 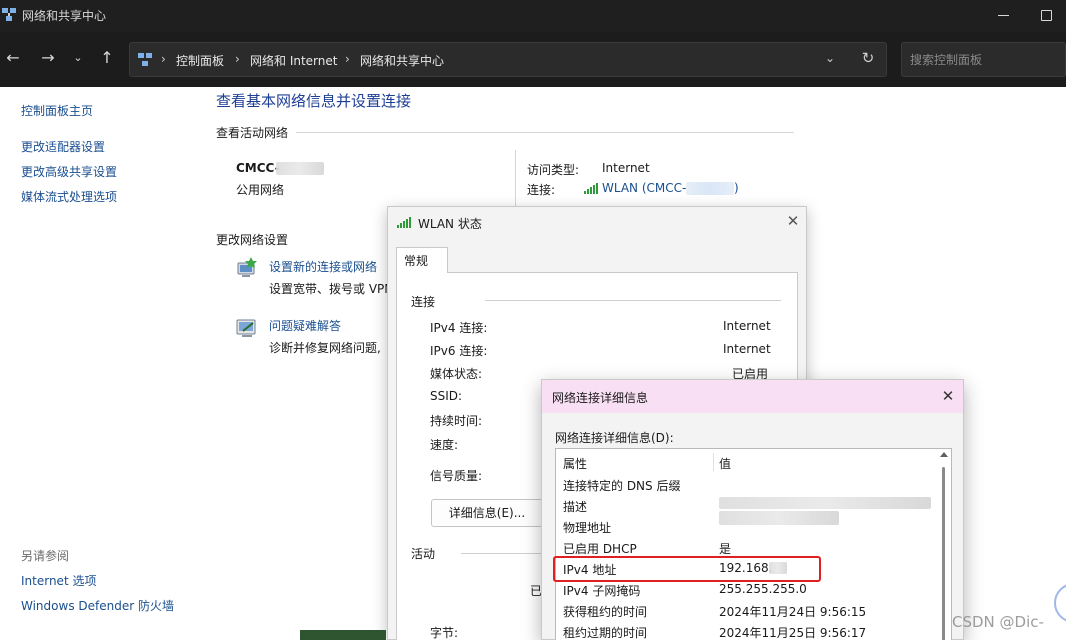 What do you see at coordinates (78, 58) in the screenshot?
I see `recent-locations-chevron-icon: ⌄` at bounding box center [78, 58].